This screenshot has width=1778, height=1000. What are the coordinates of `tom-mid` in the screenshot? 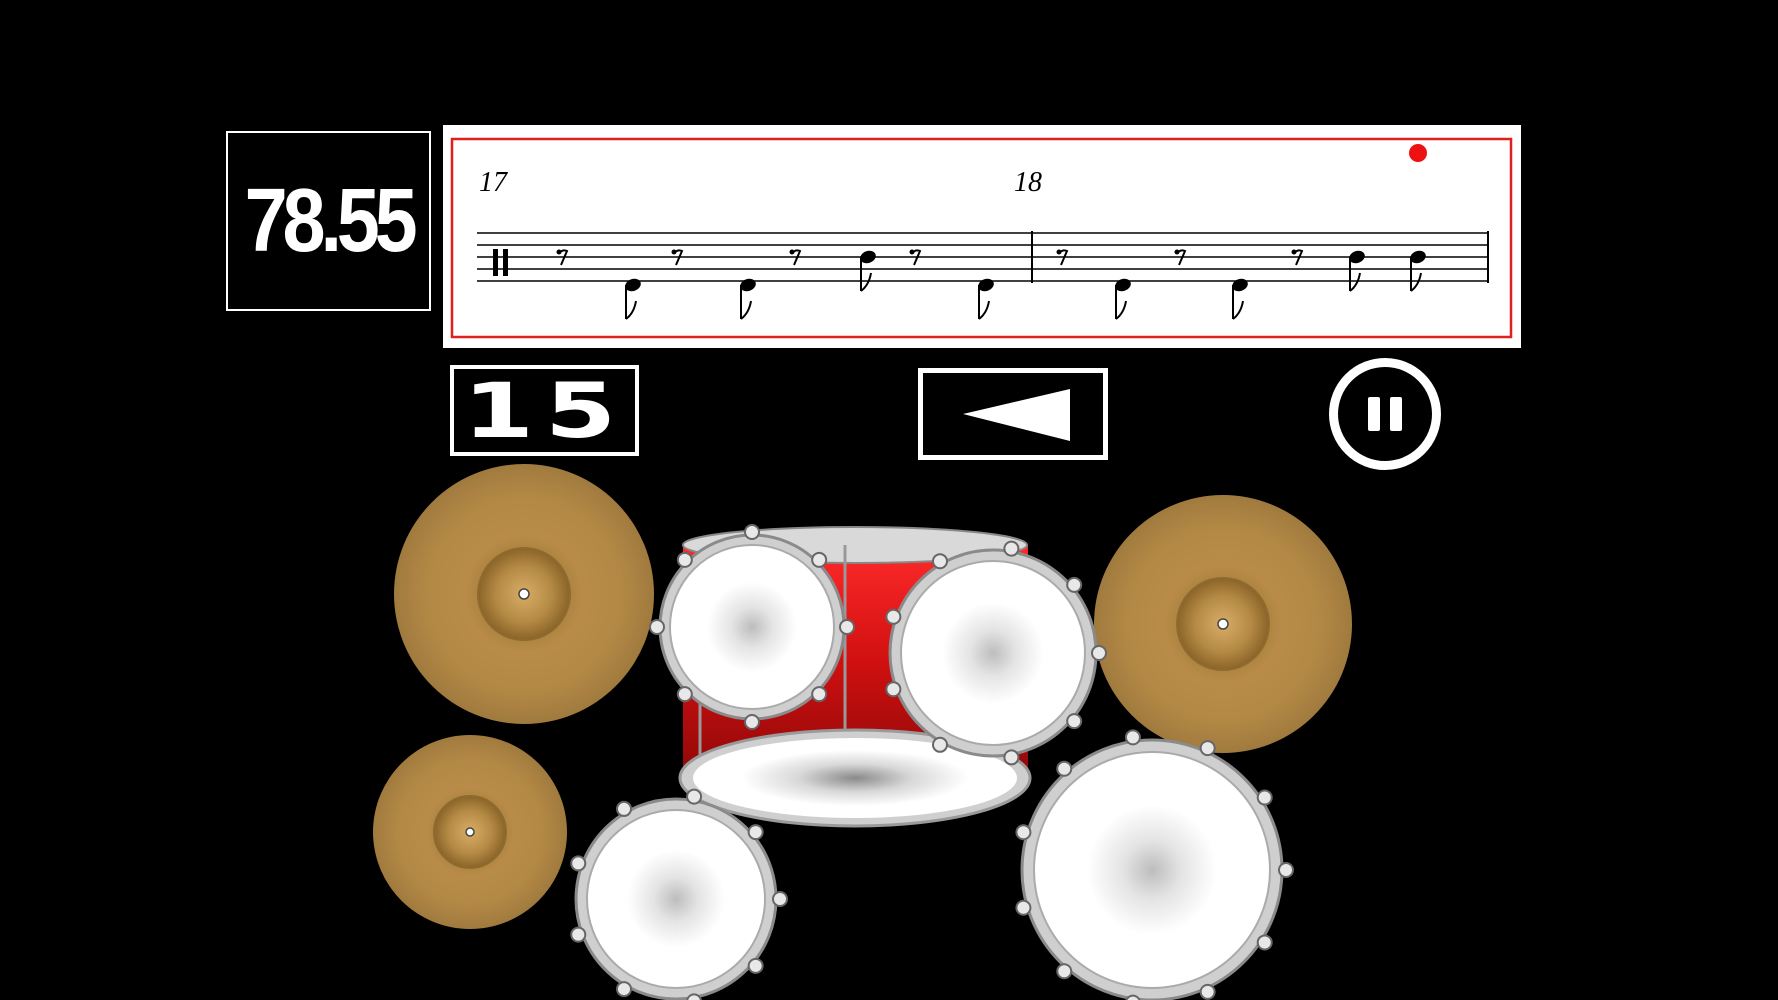 It's located at (993, 653).